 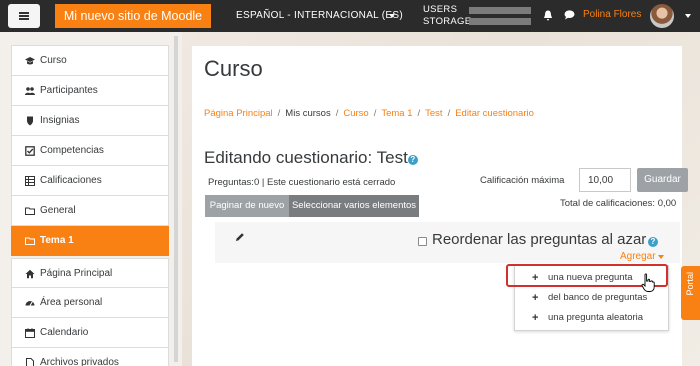 What do you see at coordinates (30, 151) in the screenshot?
I see `check-square-icon` at bounding box center [30, 151].